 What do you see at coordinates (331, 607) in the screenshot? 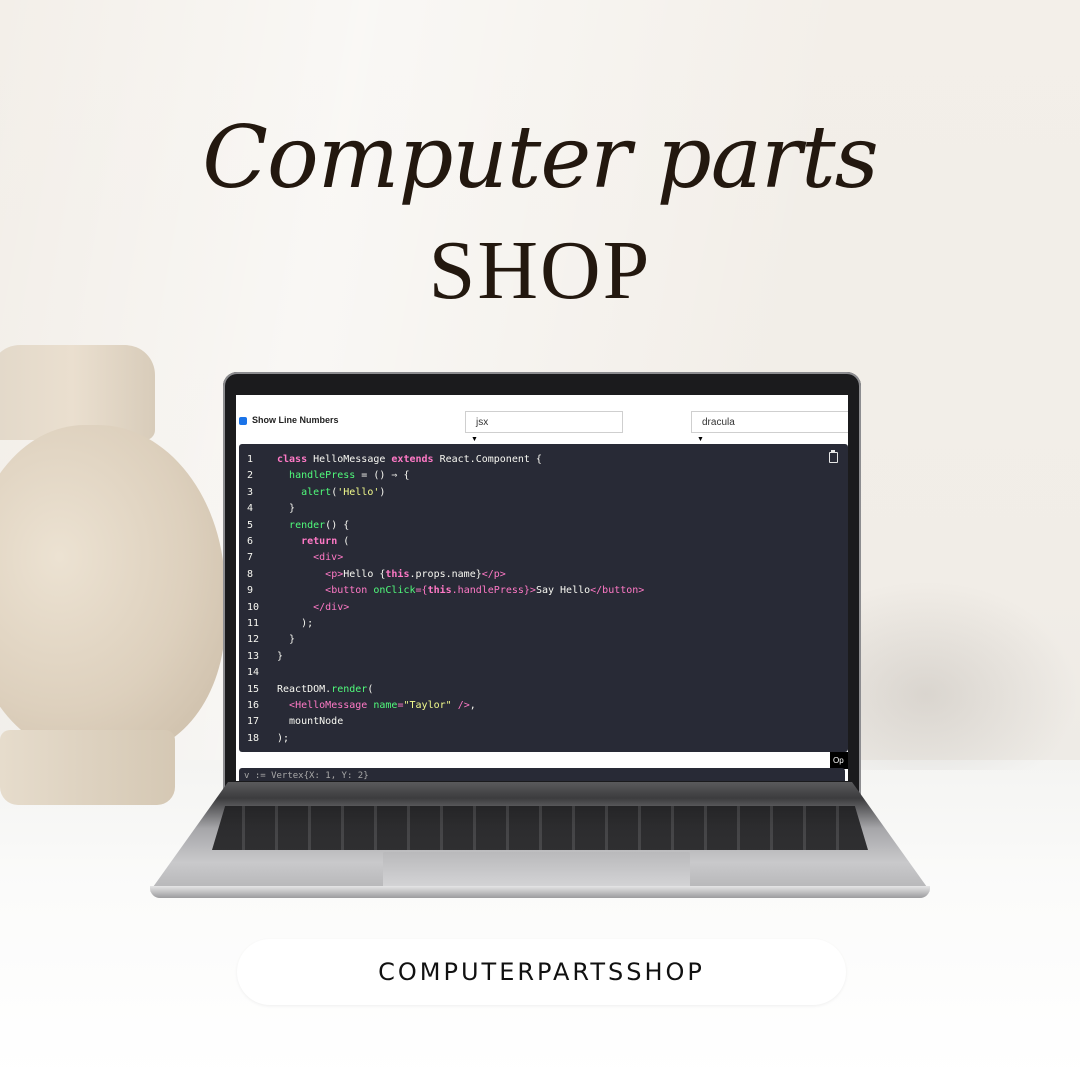
I see `code-token: </div>` at bounding box center [331, 607].